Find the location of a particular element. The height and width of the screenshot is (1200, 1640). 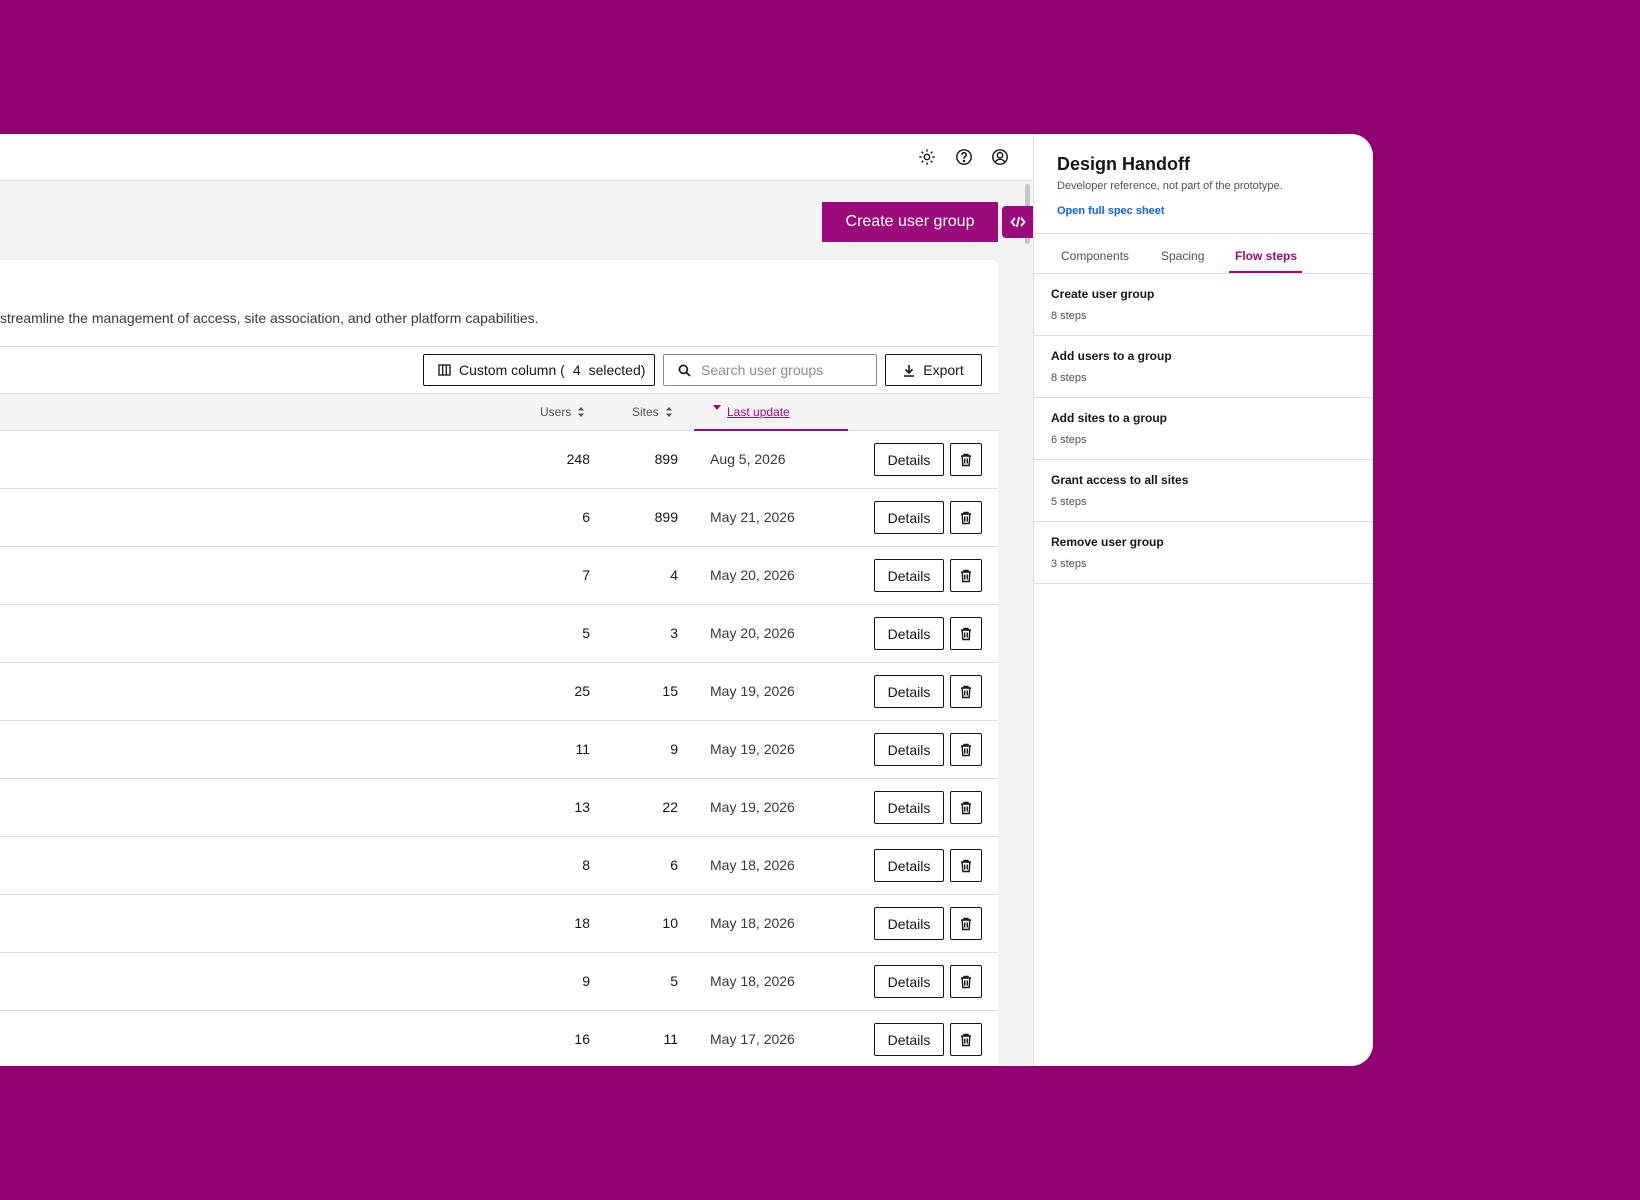

flow-item: Add users to a group 8 steps is located at coordinates (1203, 367).